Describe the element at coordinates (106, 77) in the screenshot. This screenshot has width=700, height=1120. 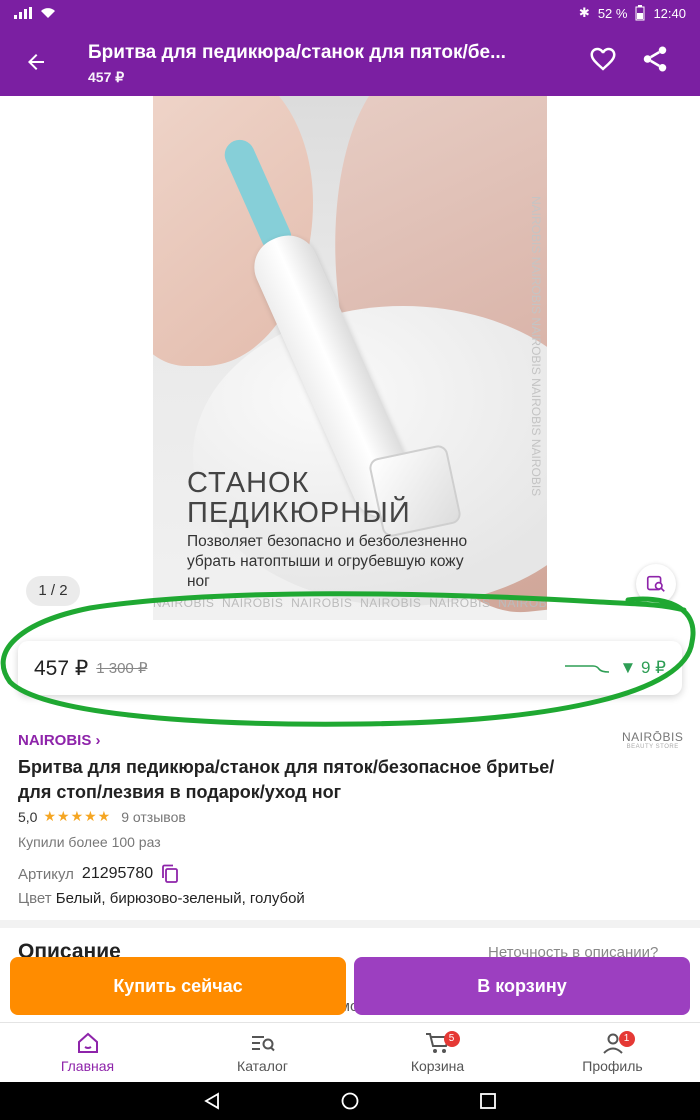
I see `header-price: 457 ₽` at that location.